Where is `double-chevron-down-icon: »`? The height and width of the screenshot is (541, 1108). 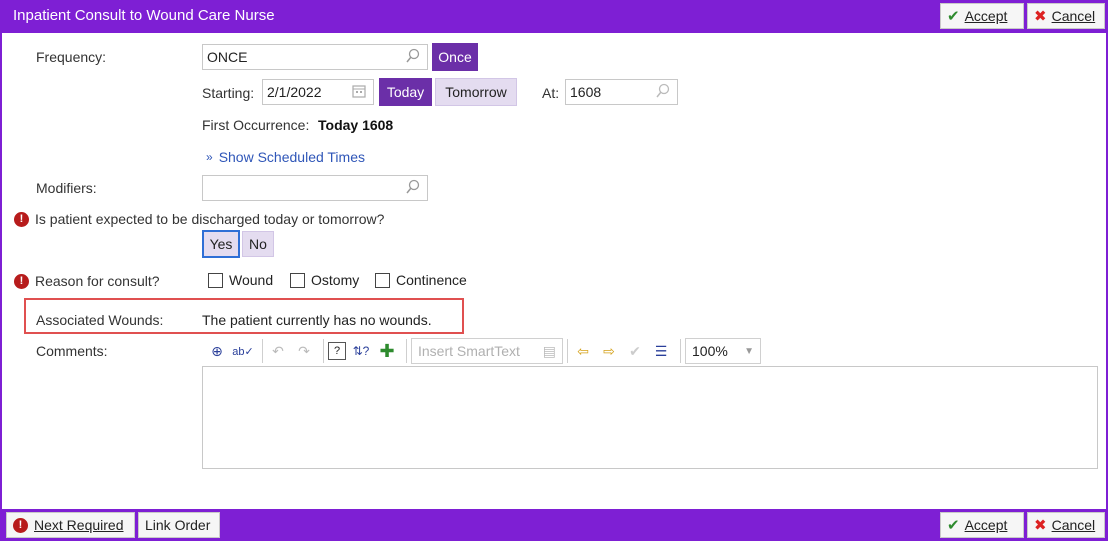 double-chevron-down-icon: » is located at coordinates (209, 157).